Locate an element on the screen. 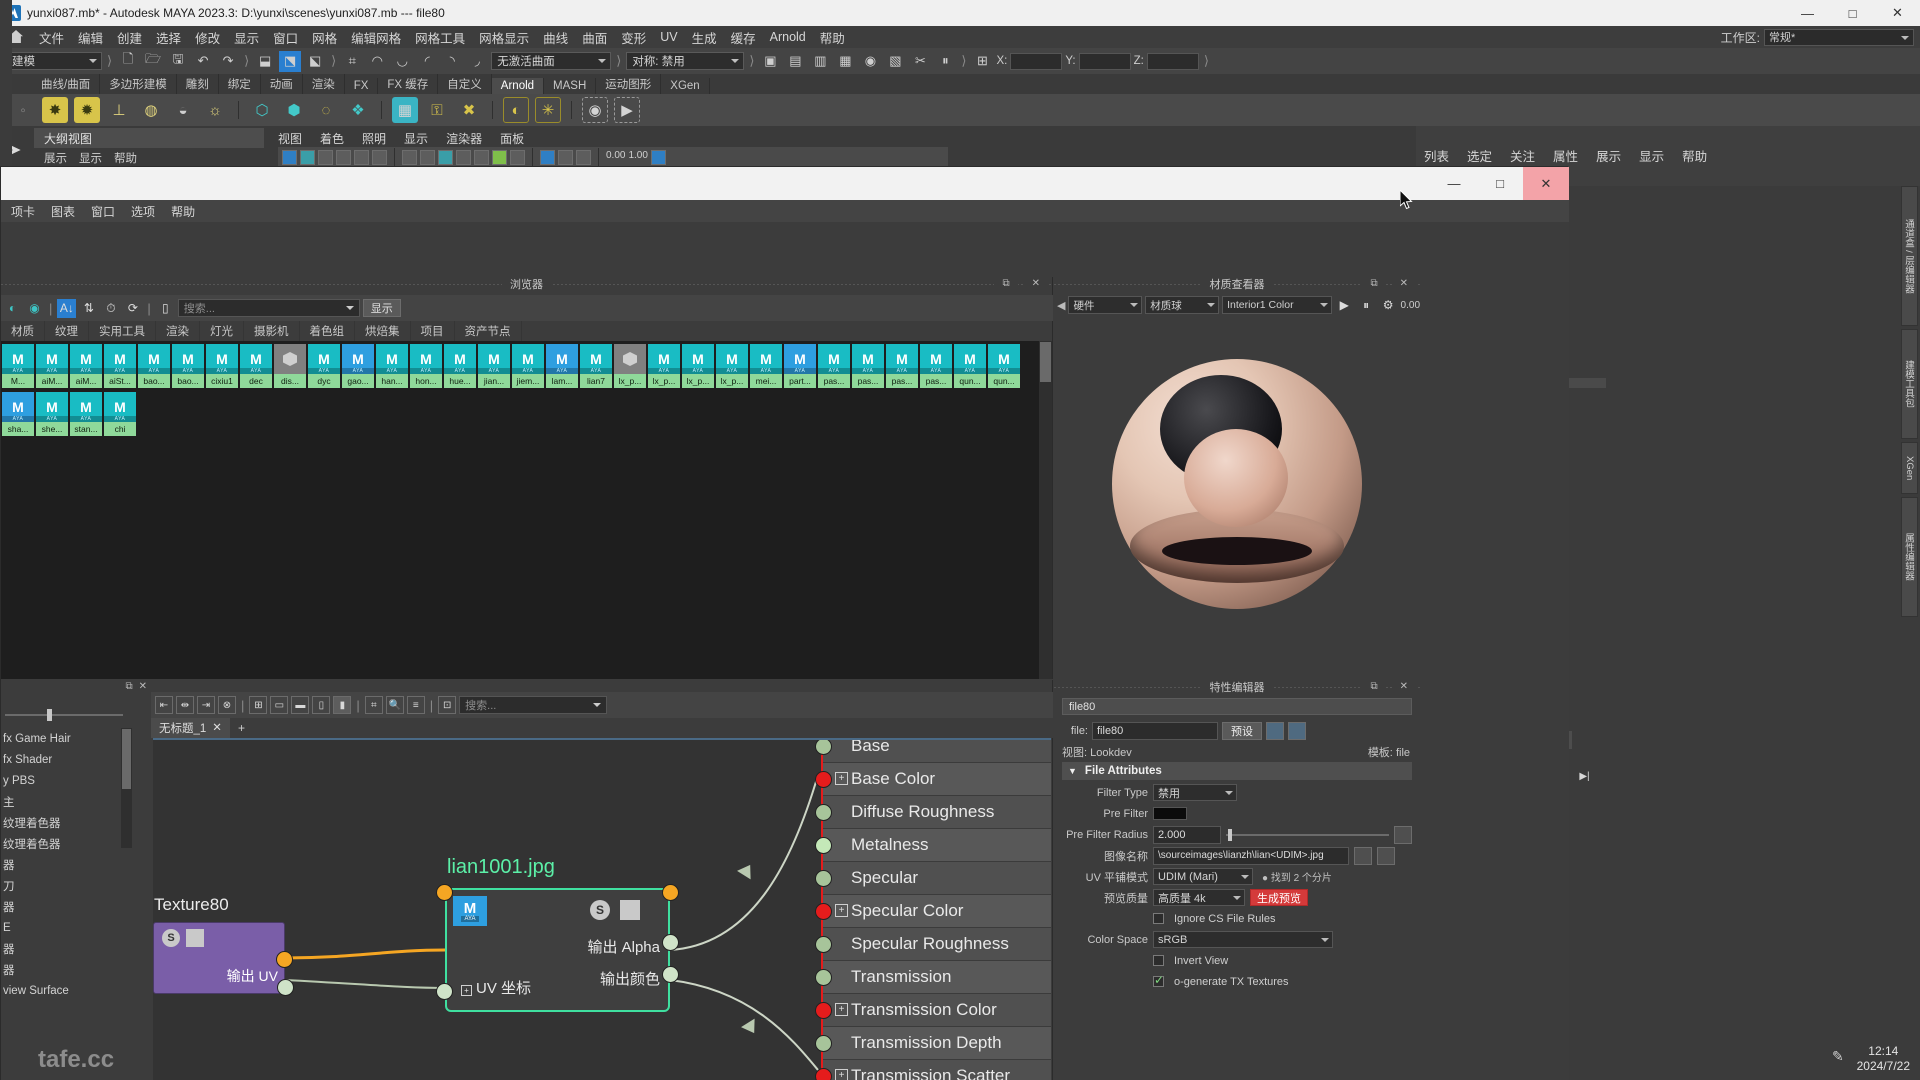  hypershade-minimize-button: — is located at coordinates (1454, 183).